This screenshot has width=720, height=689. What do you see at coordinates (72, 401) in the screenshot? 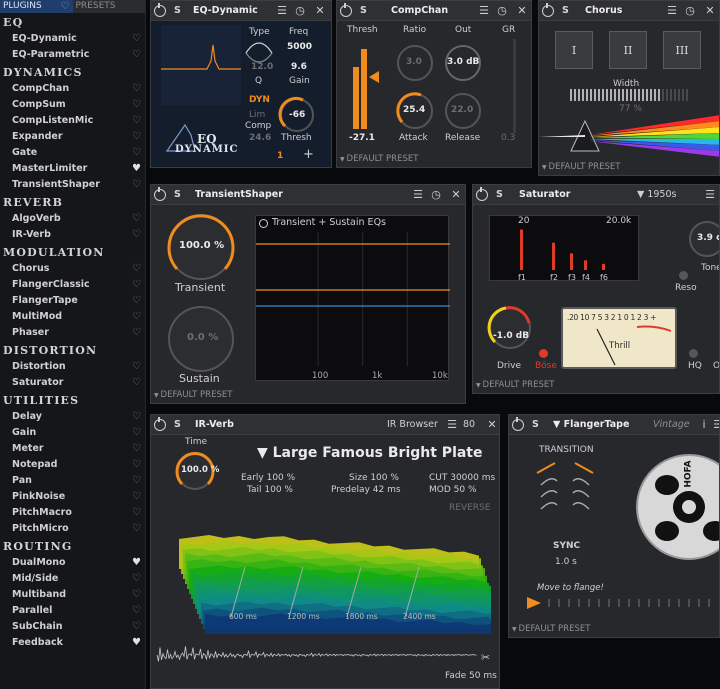
I see `sidebar-category: UTILITIES` at bounding box center [72, 401].